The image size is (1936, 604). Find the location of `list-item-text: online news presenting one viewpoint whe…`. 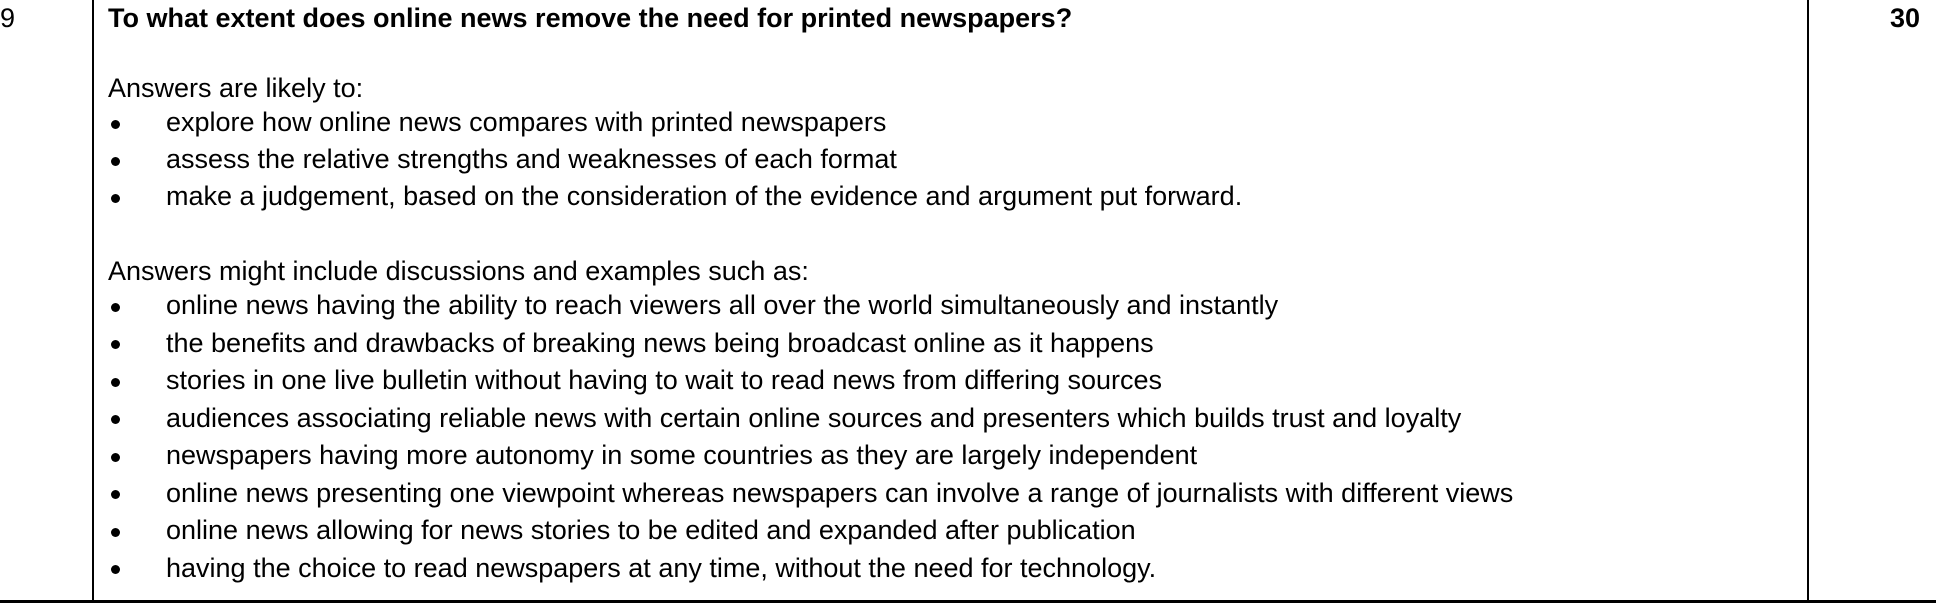

list-item-text: online news presenting one viewpoint whe… is located at coordinates (840, 492).